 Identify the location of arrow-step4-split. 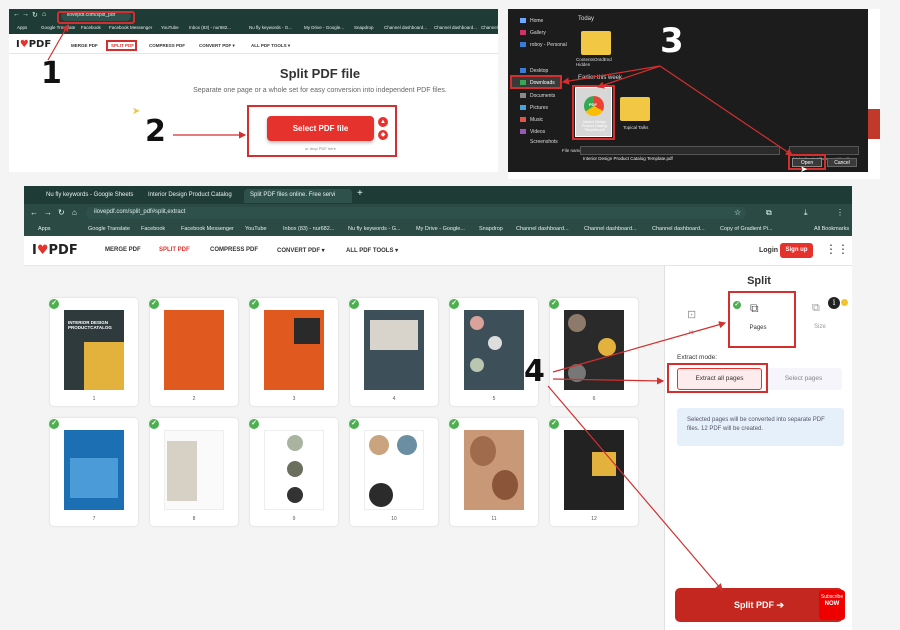
(635, 488).